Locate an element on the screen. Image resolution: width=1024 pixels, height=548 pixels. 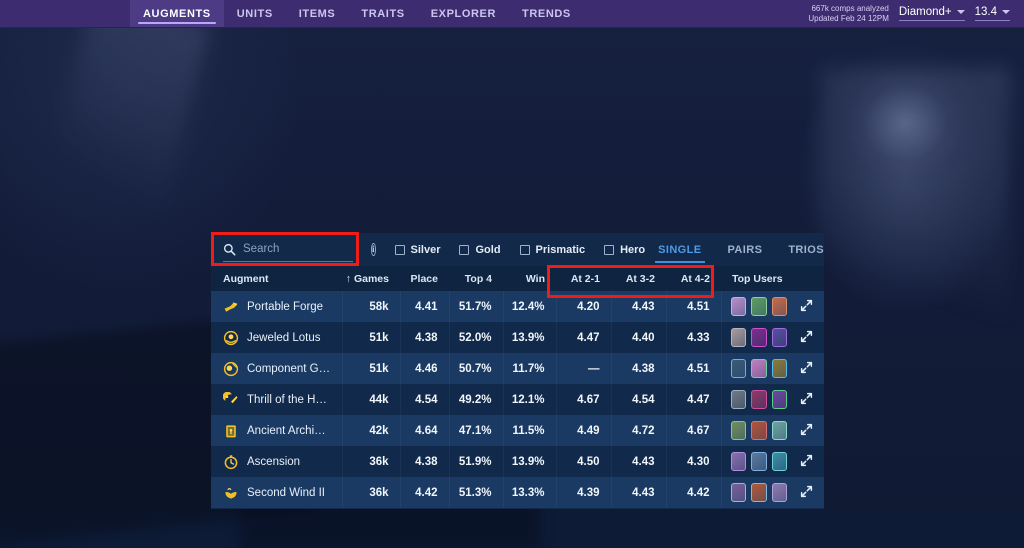
nav-item-augments: AUGMENTS is located at coordinates (177, 13).